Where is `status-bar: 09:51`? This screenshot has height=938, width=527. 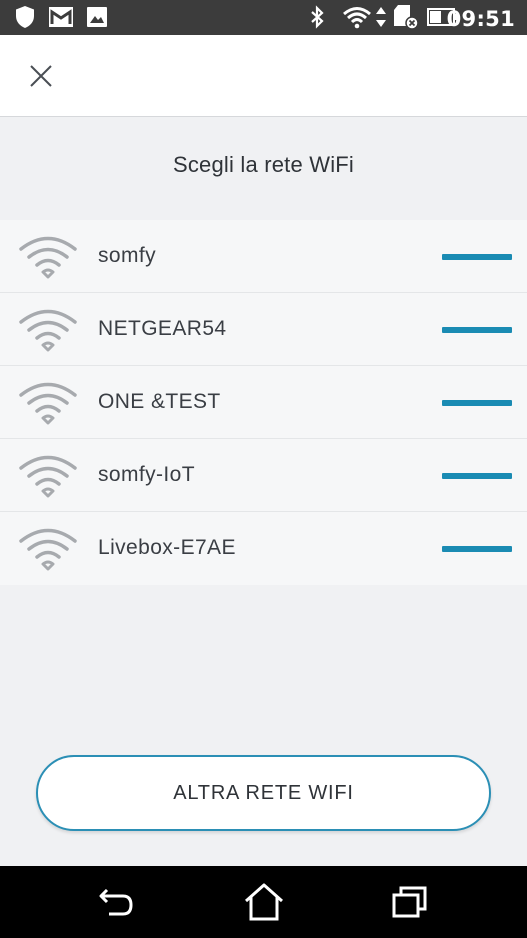 status-bar: 09:51 is located at coordinates (263, 17).